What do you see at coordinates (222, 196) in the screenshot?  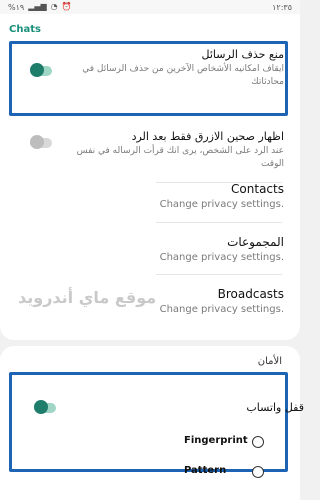 I see `setting-contacts: Contacts Change privacy settings.` at bounding box center [222, 196].